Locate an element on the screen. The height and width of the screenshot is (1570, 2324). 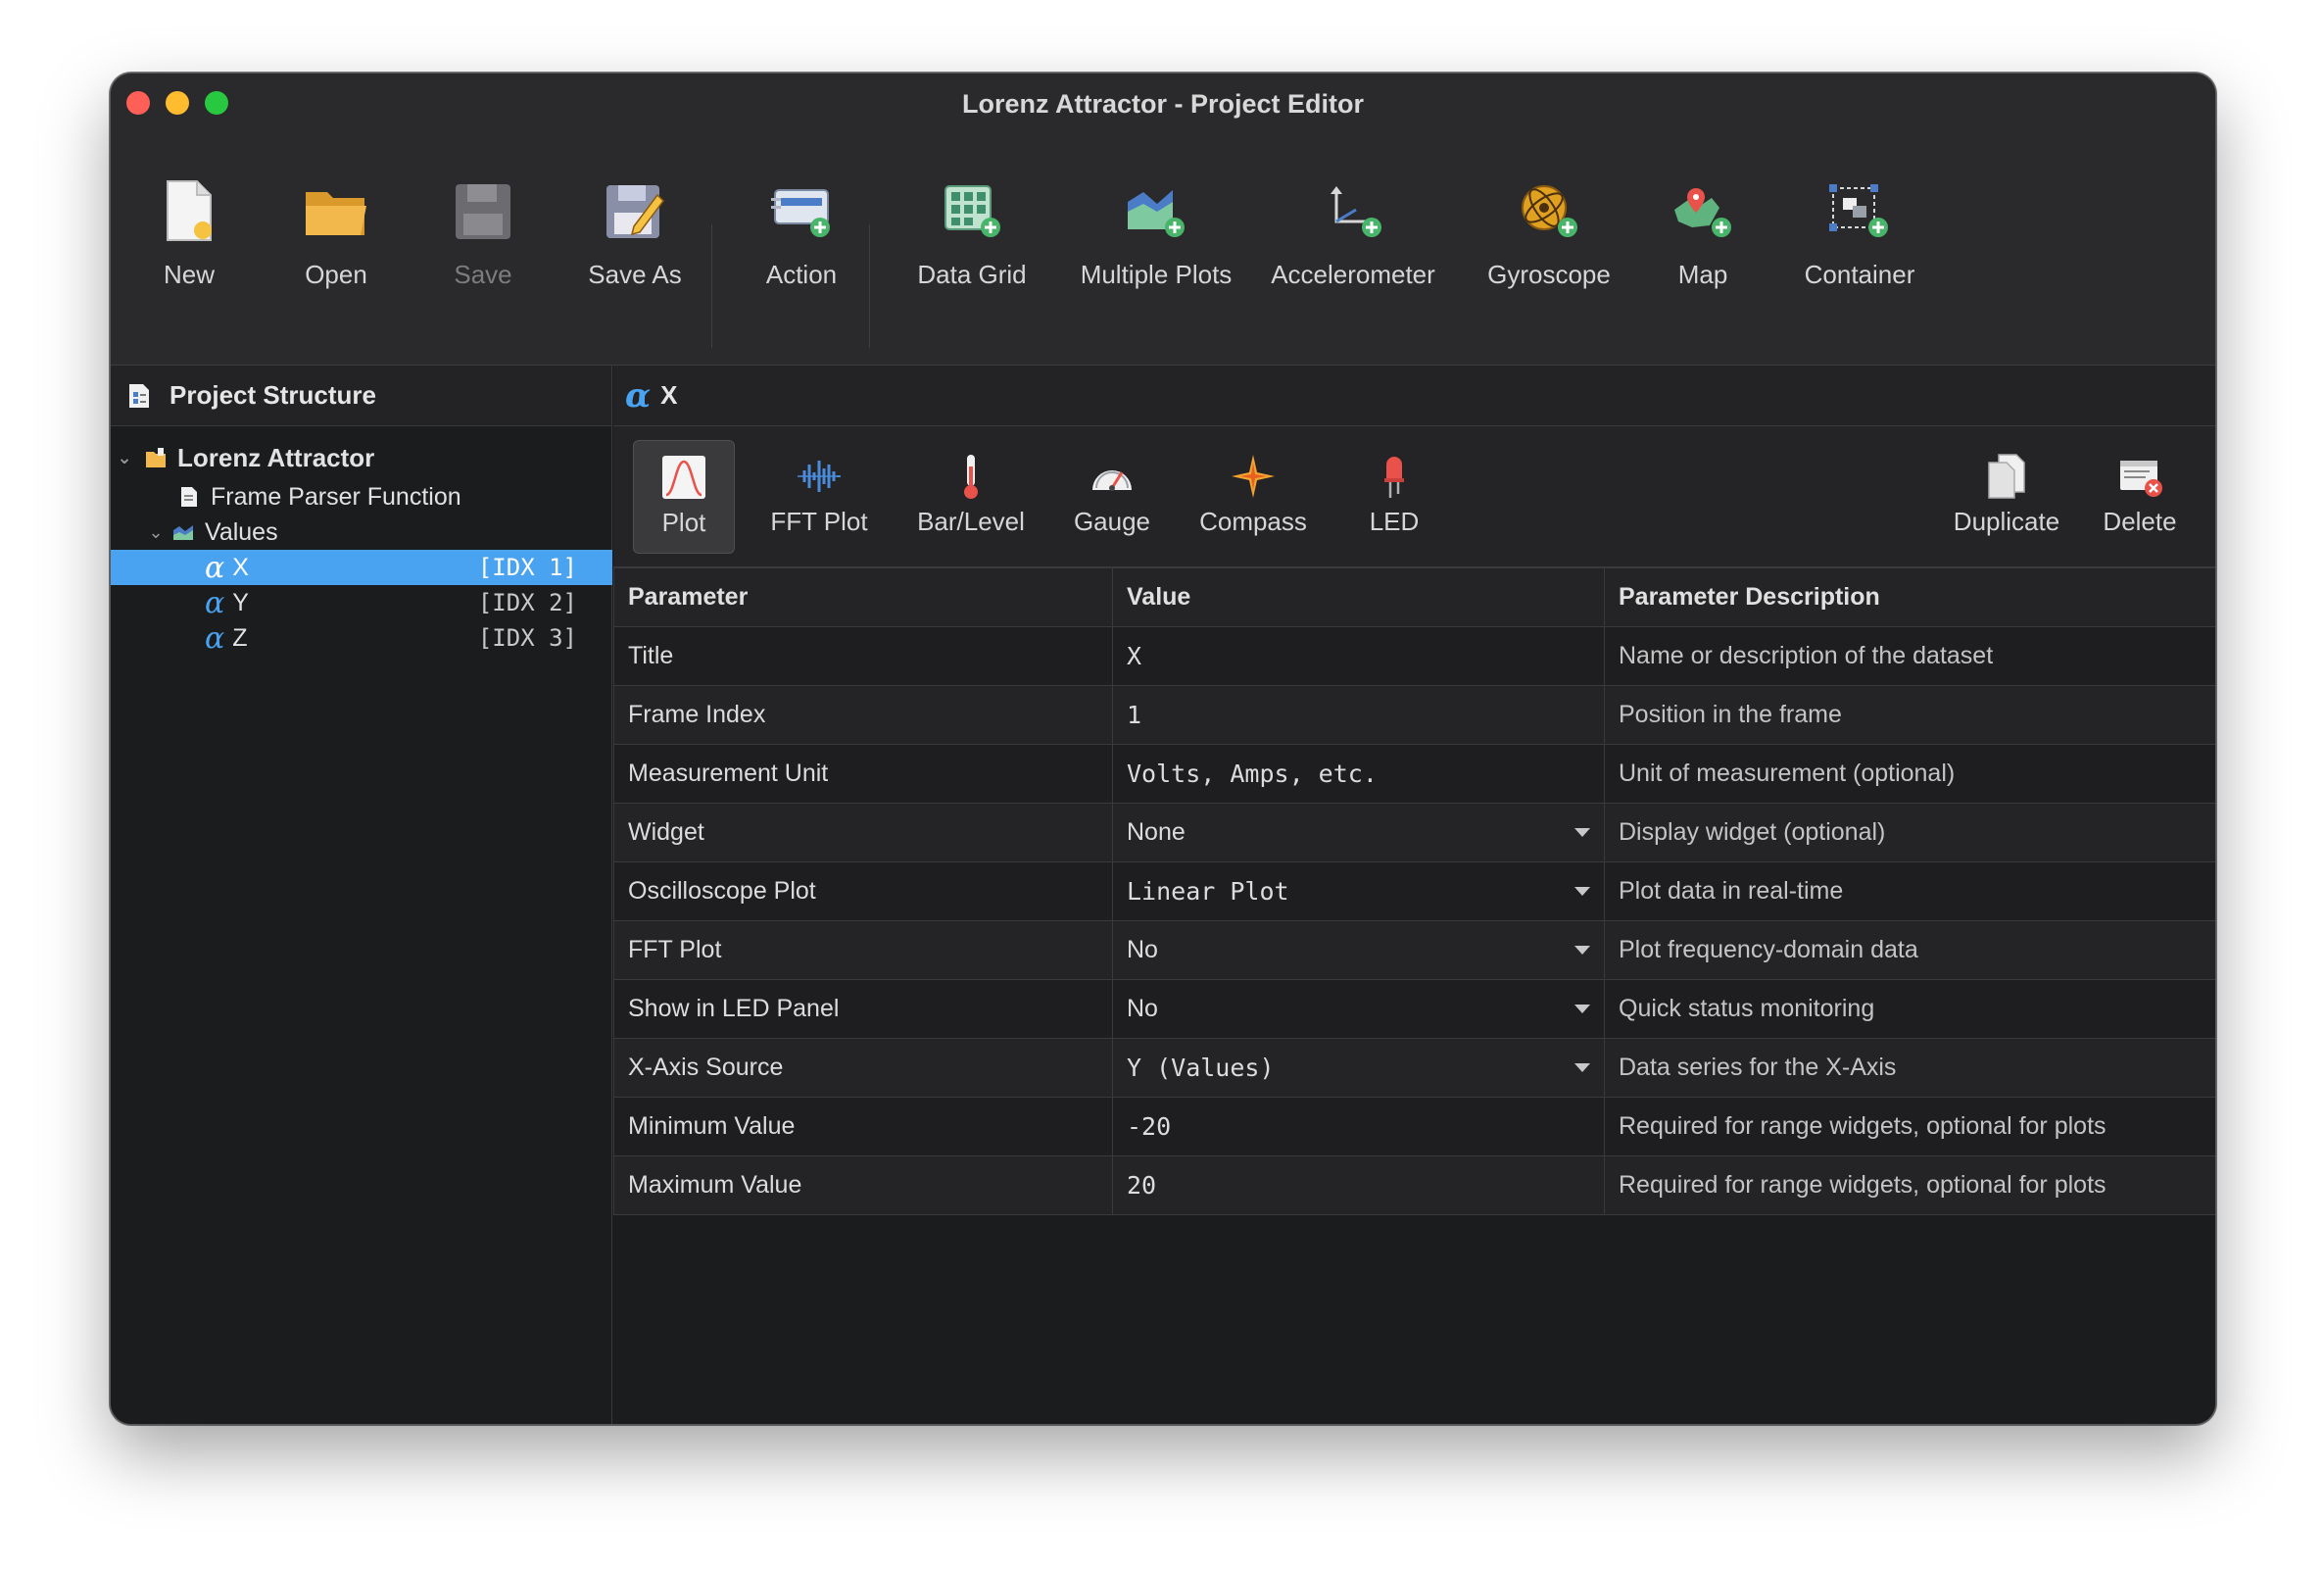
param-name: Widget is located at coordinates (863, 832).